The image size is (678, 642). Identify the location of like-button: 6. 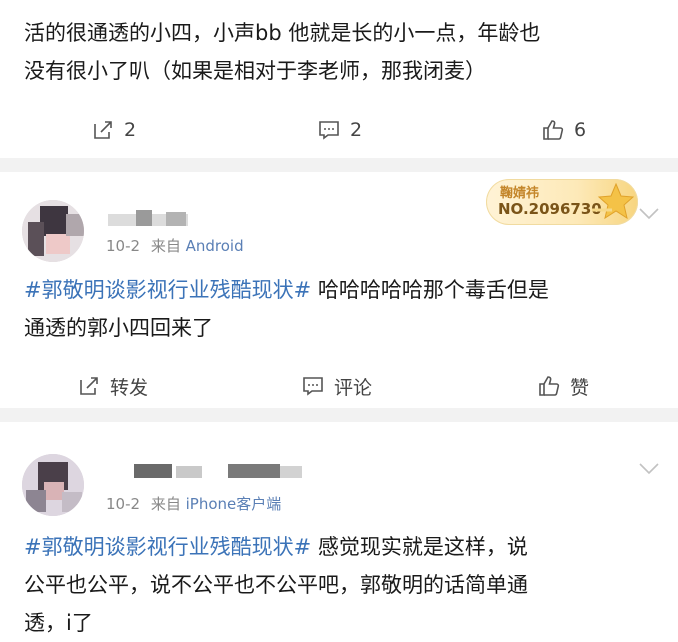
(564, 130).